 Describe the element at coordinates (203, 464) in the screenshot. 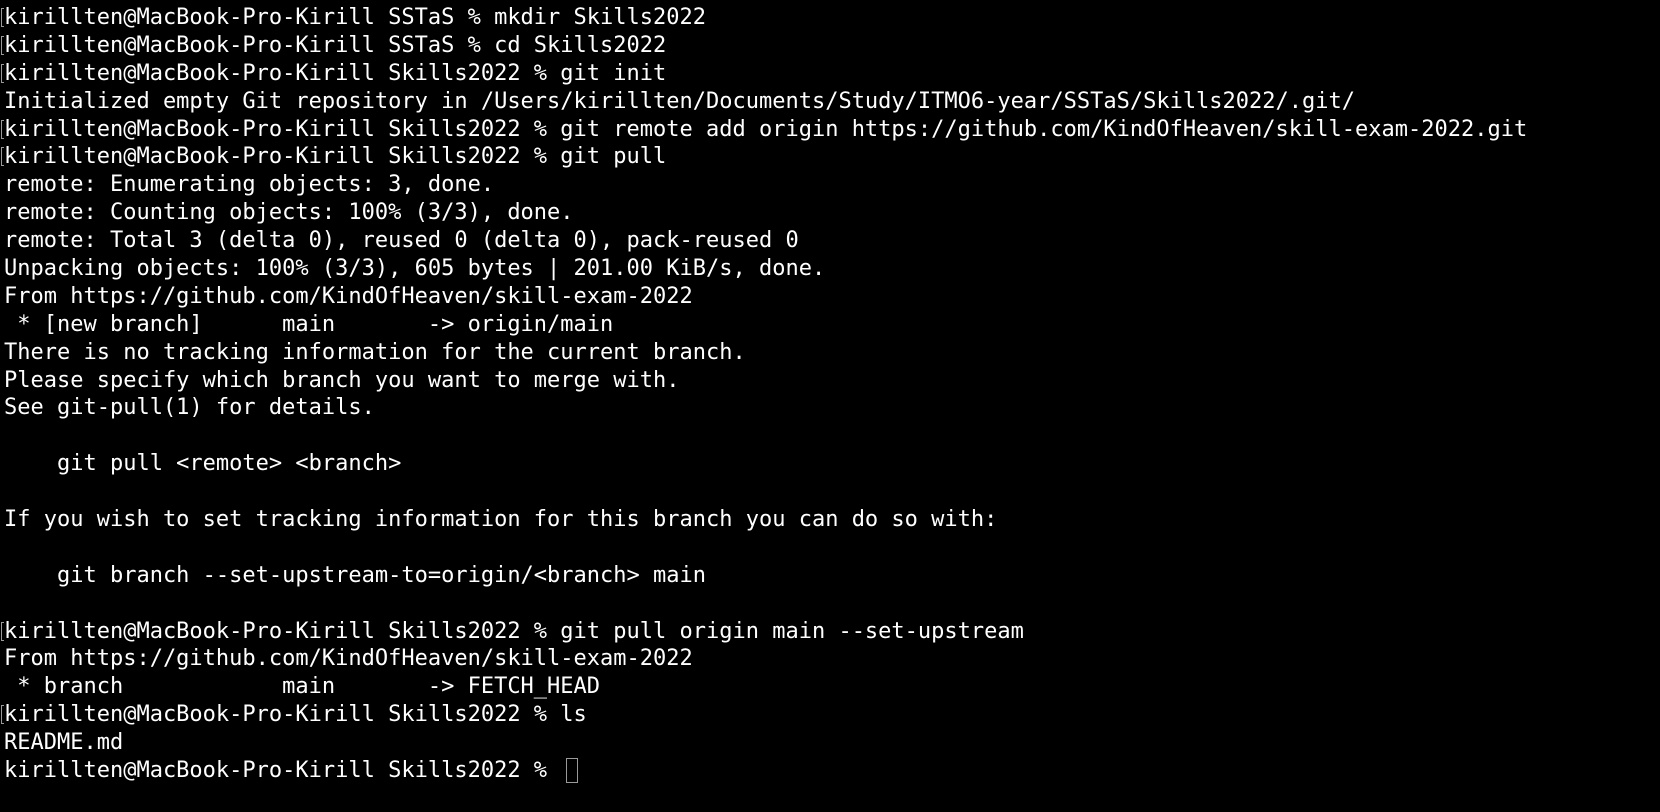

I see `output-text: git pull <remote> <branch>` at that location.